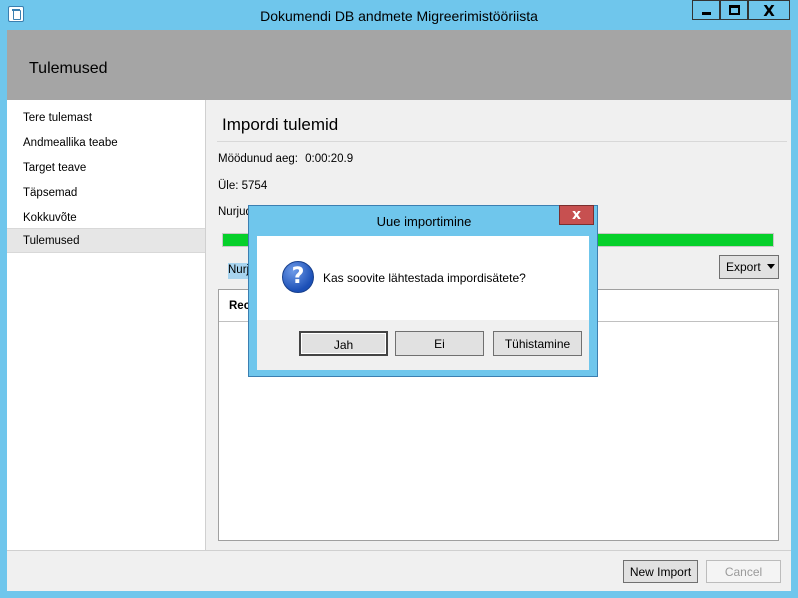 This screenshot has width=798, height=598. I want to click on title-divider, so click(502, 141).